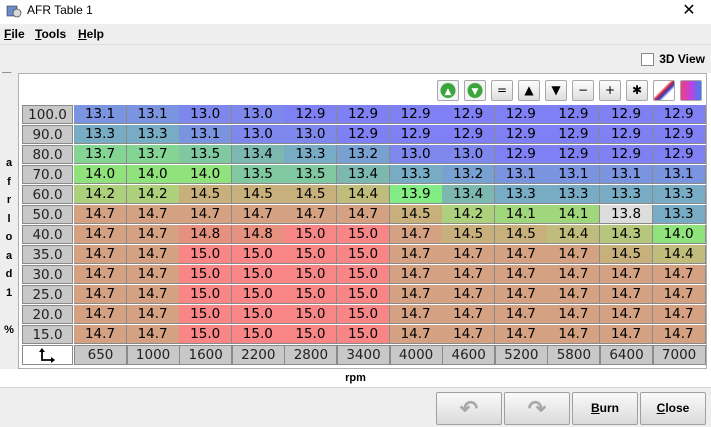 The height and width of the screenshot is (427, 711). What do you see at coordinates (626, 214) in the screenshot?
I see `table-cell: 13.8` at bounding box center [626, 214].